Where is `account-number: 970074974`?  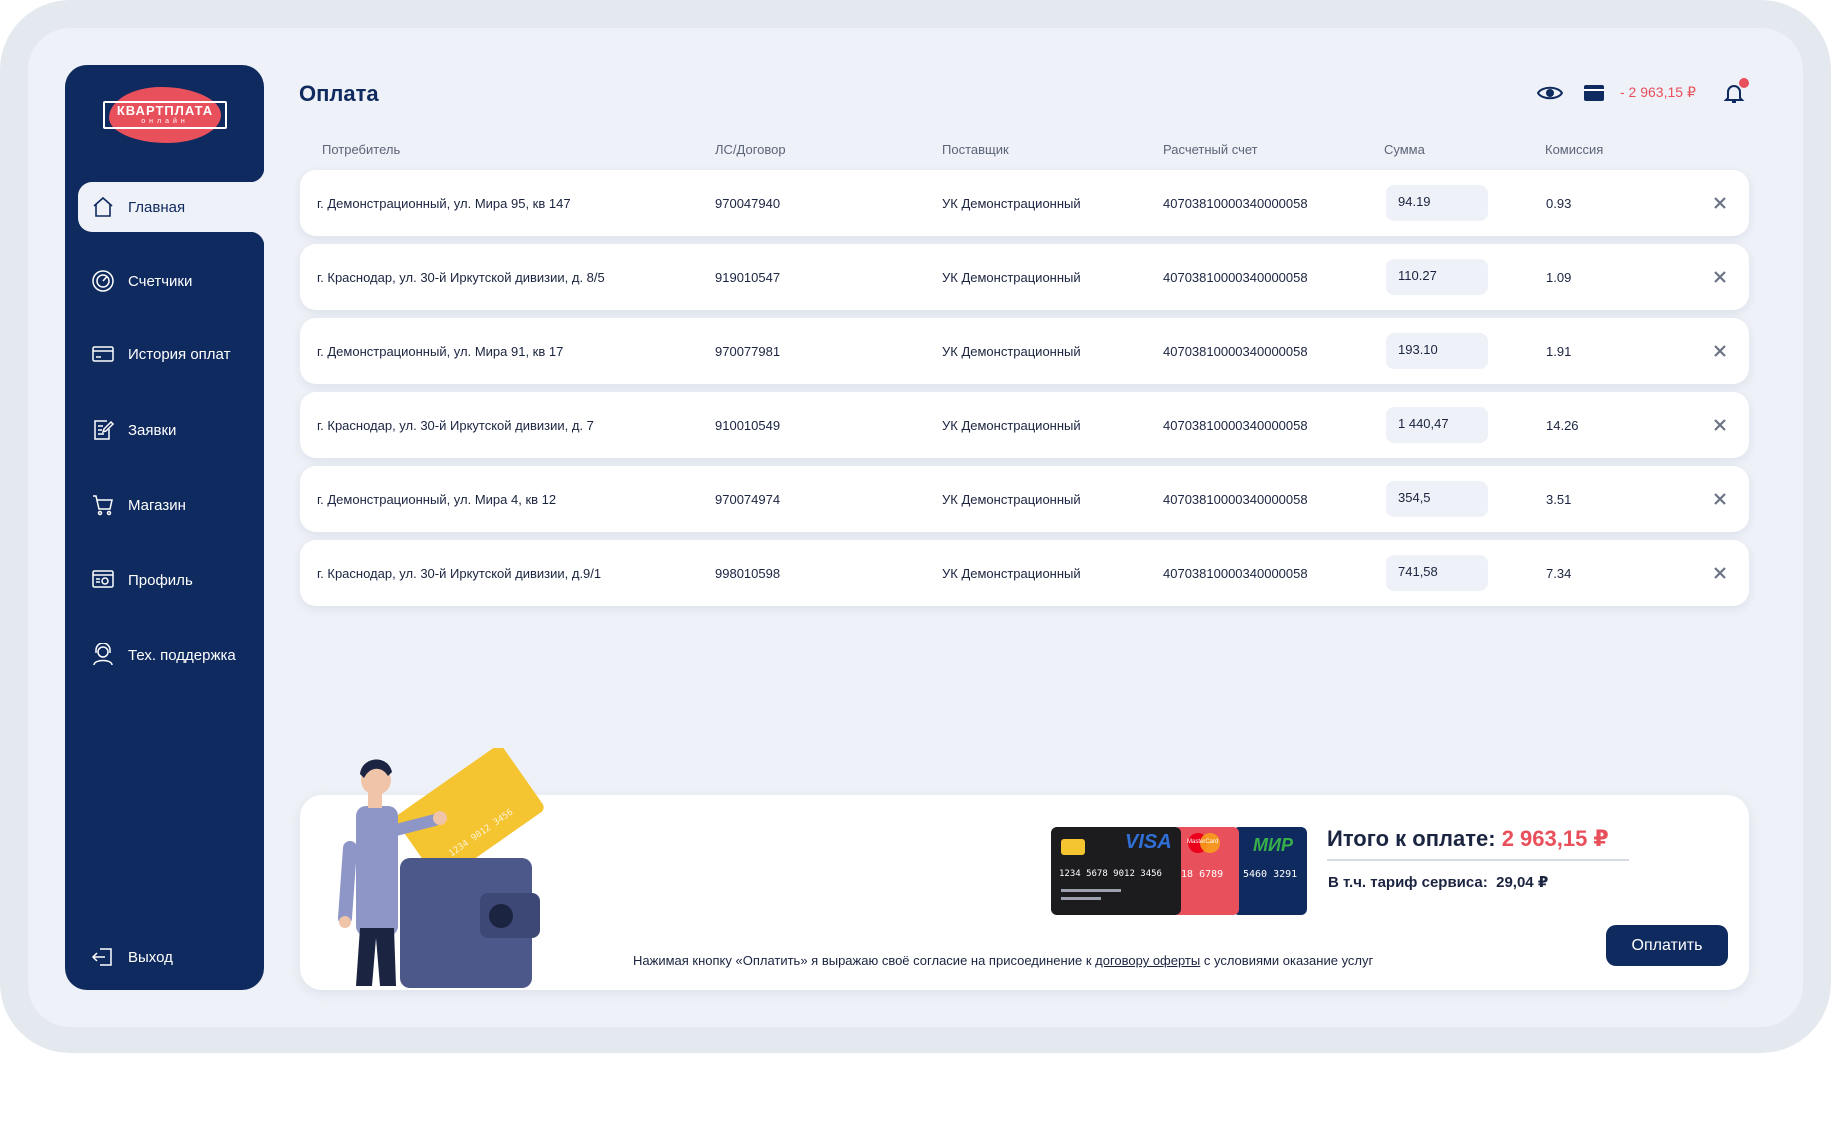
account-number: 970074974 is located at coordinates (748, 499).